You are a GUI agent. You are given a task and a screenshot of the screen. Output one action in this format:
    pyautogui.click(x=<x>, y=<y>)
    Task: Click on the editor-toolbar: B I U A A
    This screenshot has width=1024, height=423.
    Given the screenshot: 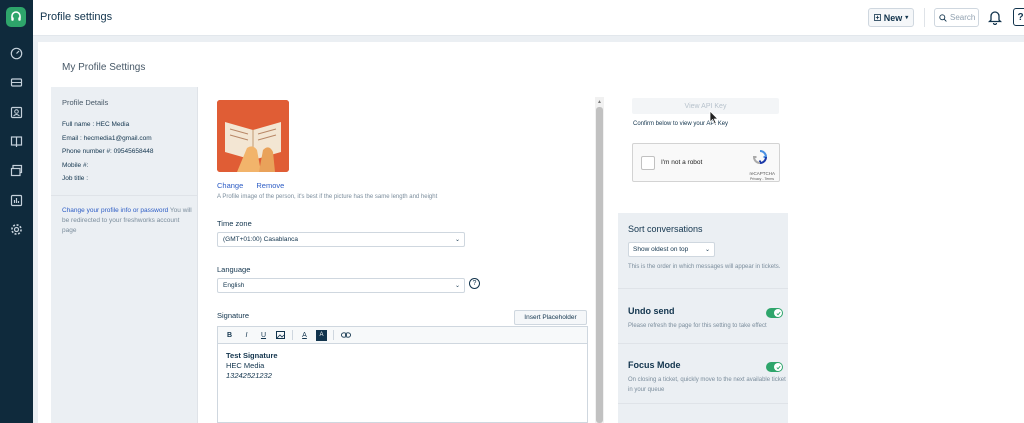 What is the action you would take?
    pyautogui.click(x=402, y=335)
    